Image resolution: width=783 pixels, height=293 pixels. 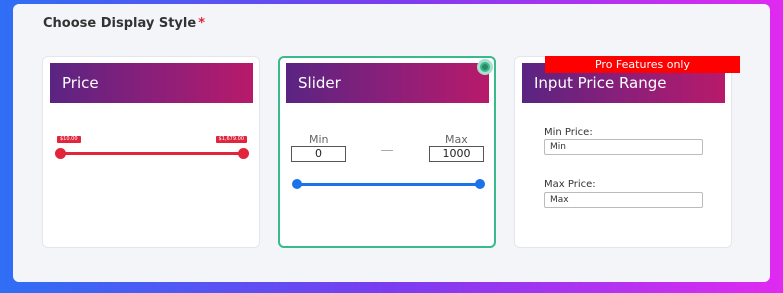 What do you see at coordinates (388, 184) in the screenshot?
I see `range-slider-track` at bounding box center [388, 184].